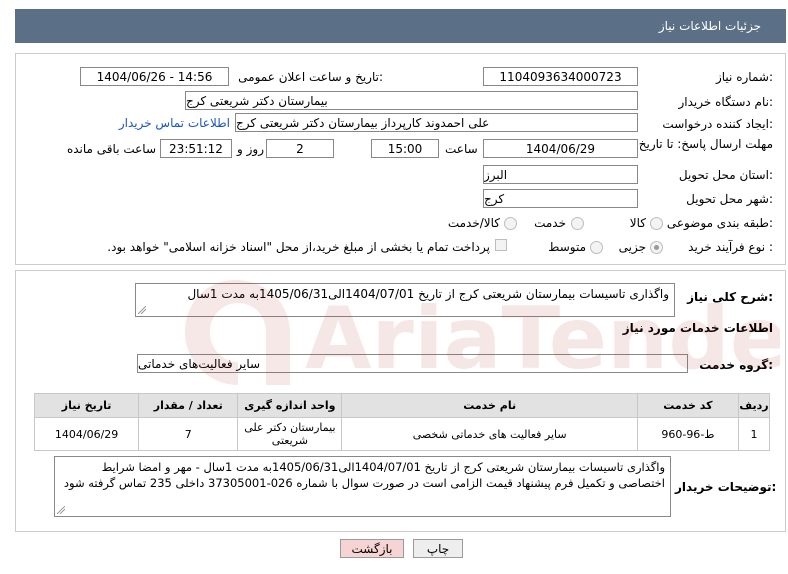  Describe the element at coordinates (412, 363) in the screenshot. I see `service-group-field: سایر فعالیت‌های خدماتی` at that location.